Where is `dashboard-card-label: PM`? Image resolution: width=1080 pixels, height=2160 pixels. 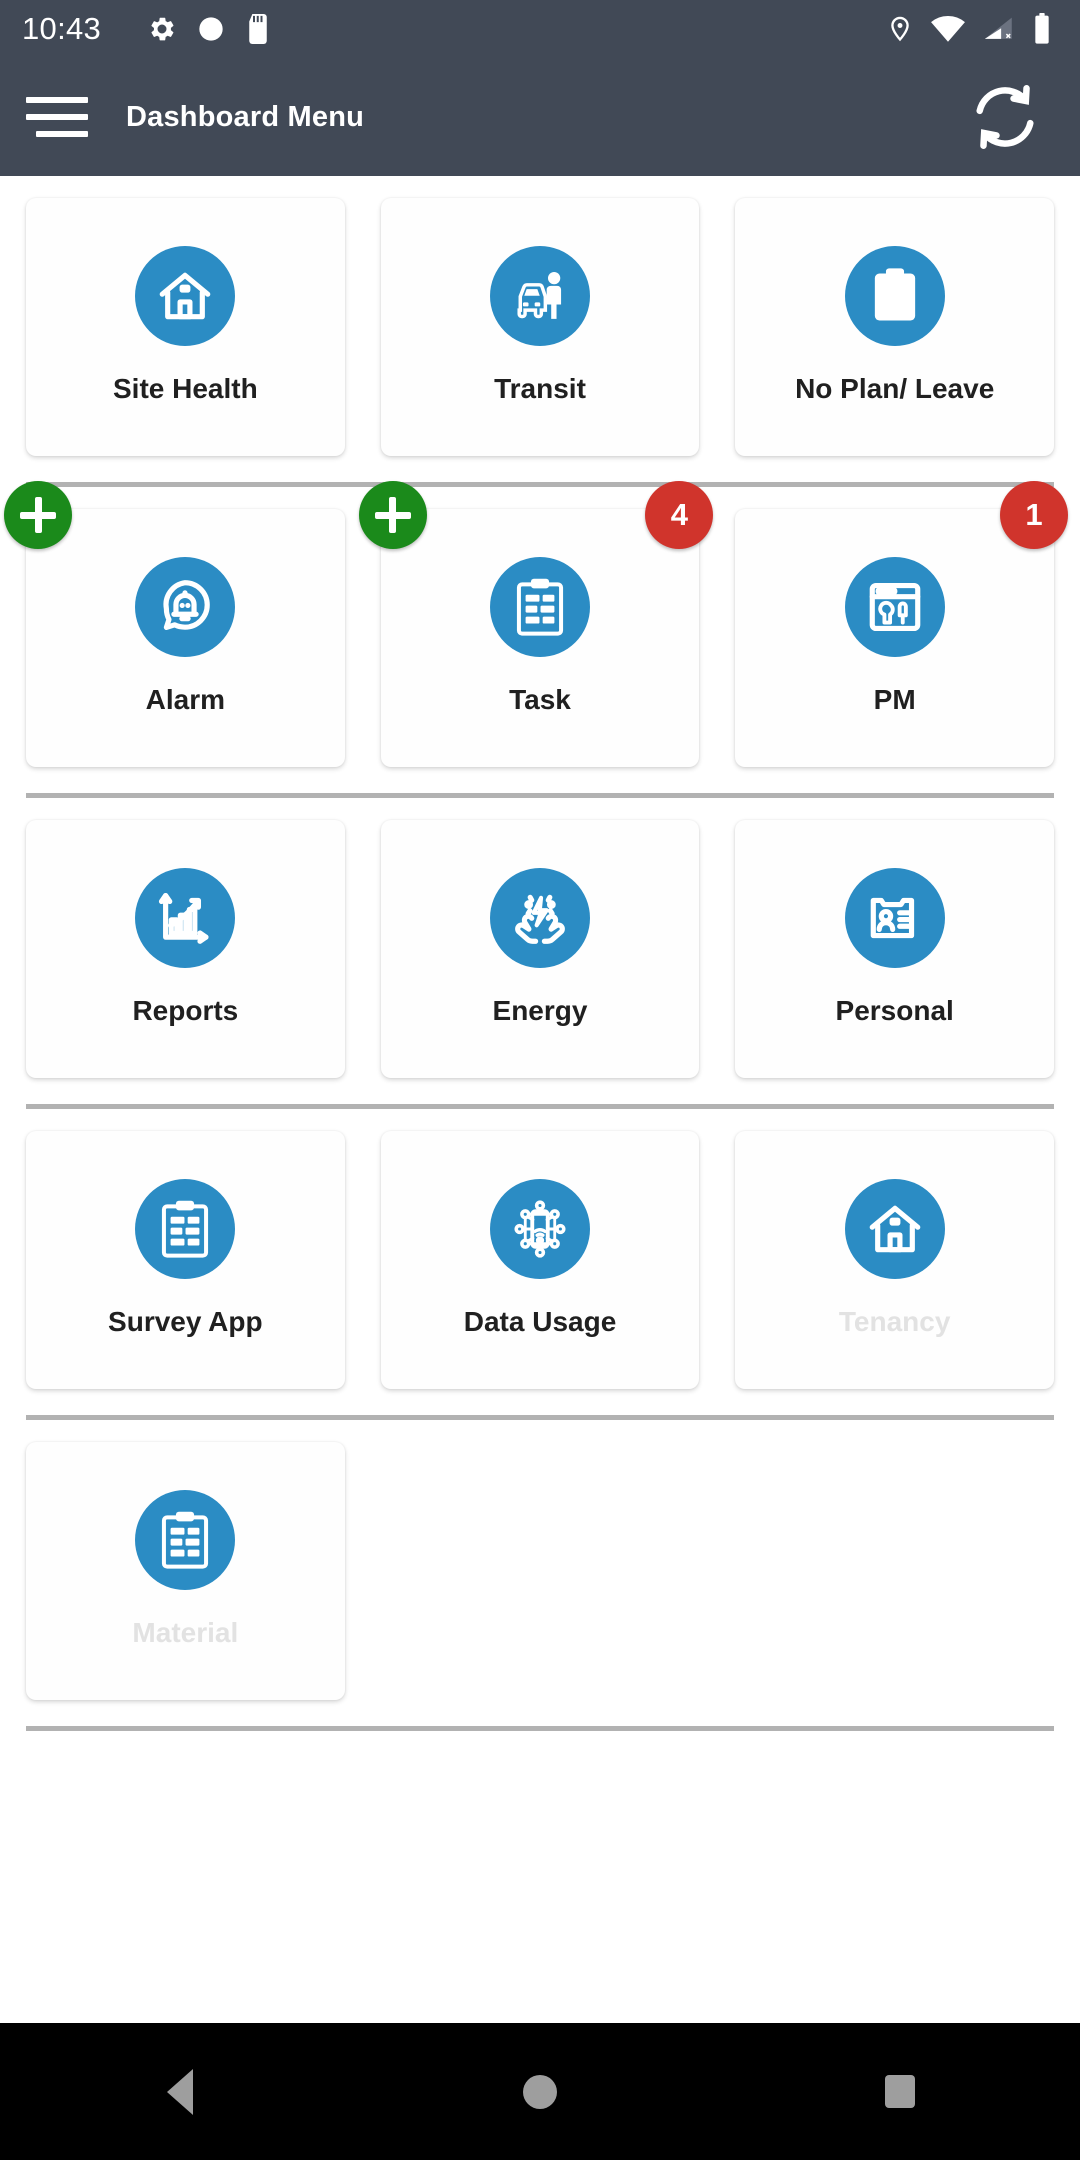 dashboard-card-label: PM is located at coordinates (894, 699).